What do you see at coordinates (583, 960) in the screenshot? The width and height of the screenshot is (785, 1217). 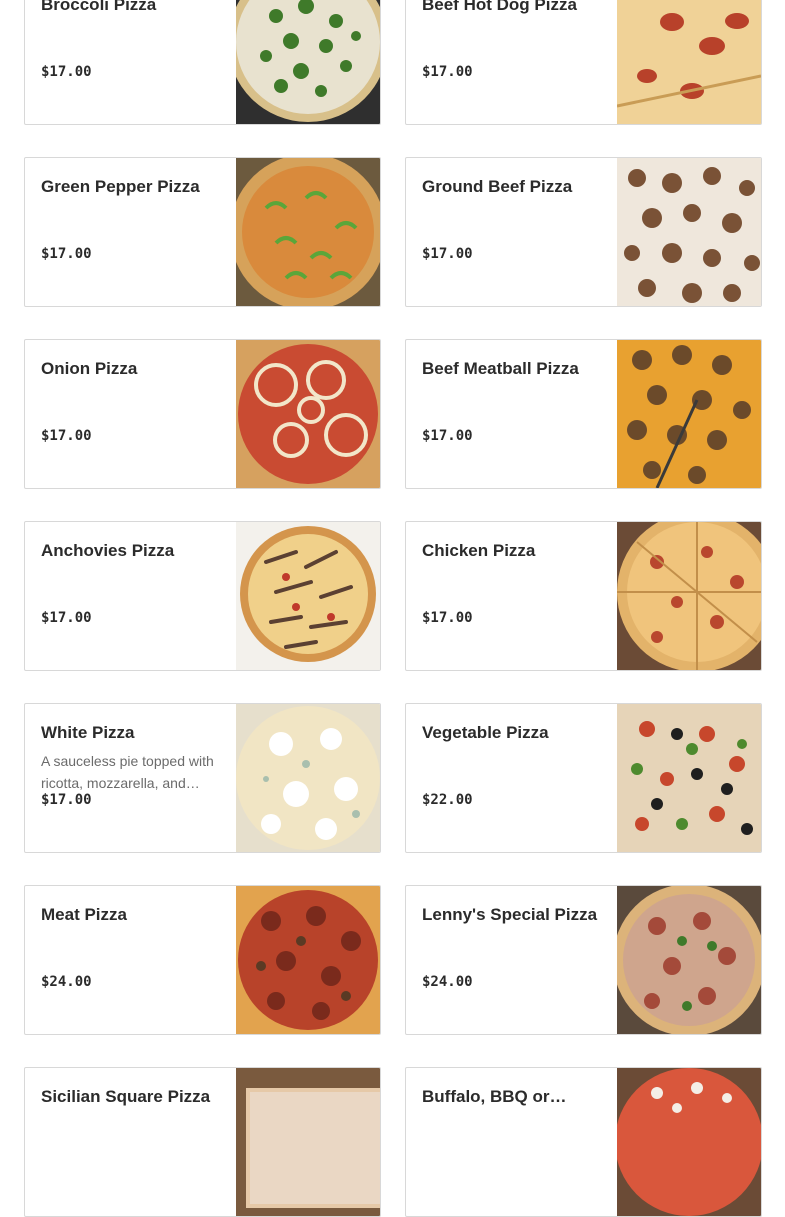 I see `menu-item-card: Lenny's Special Pizza $24.00` at bounding box center [583, 960].